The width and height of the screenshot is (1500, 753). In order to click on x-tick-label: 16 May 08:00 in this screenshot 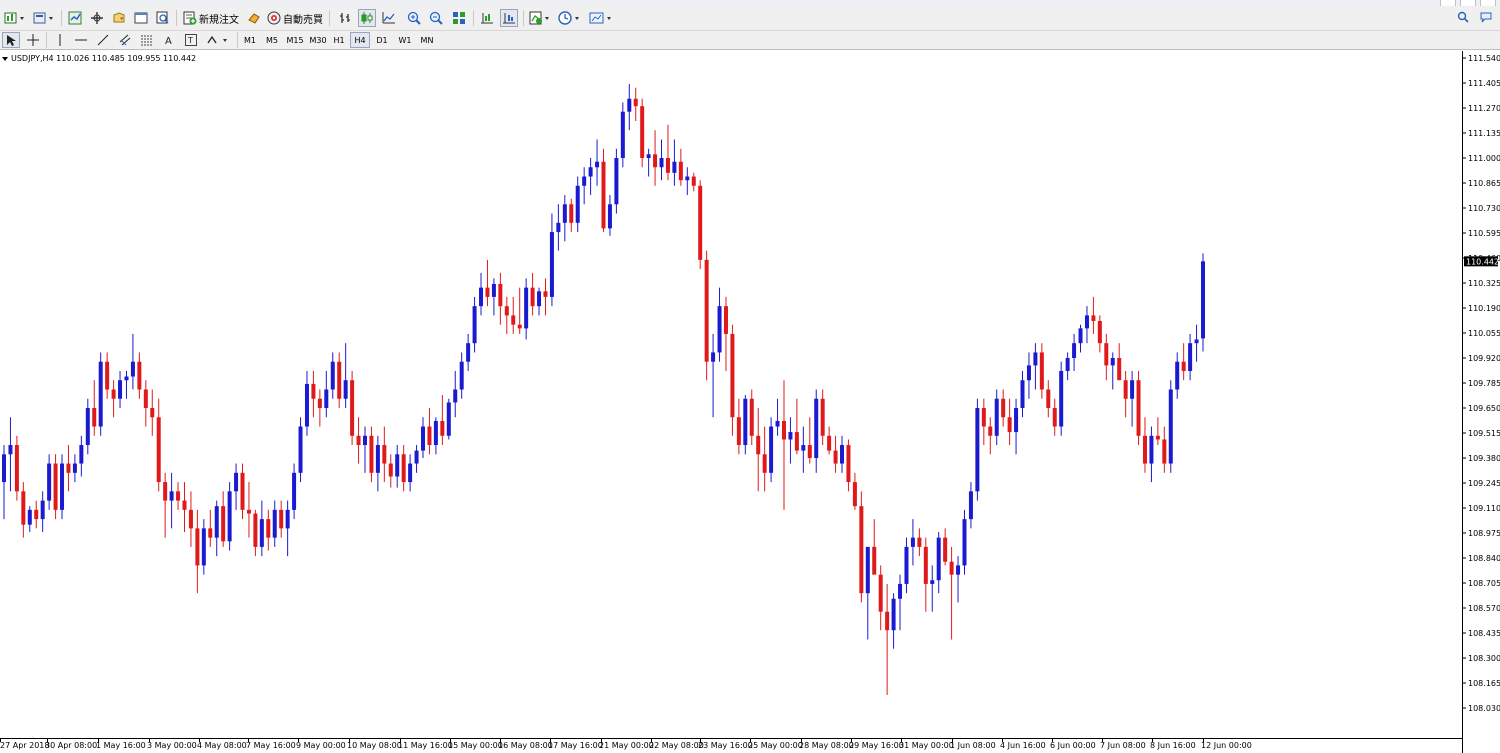, I will do `click(525, 745)`.